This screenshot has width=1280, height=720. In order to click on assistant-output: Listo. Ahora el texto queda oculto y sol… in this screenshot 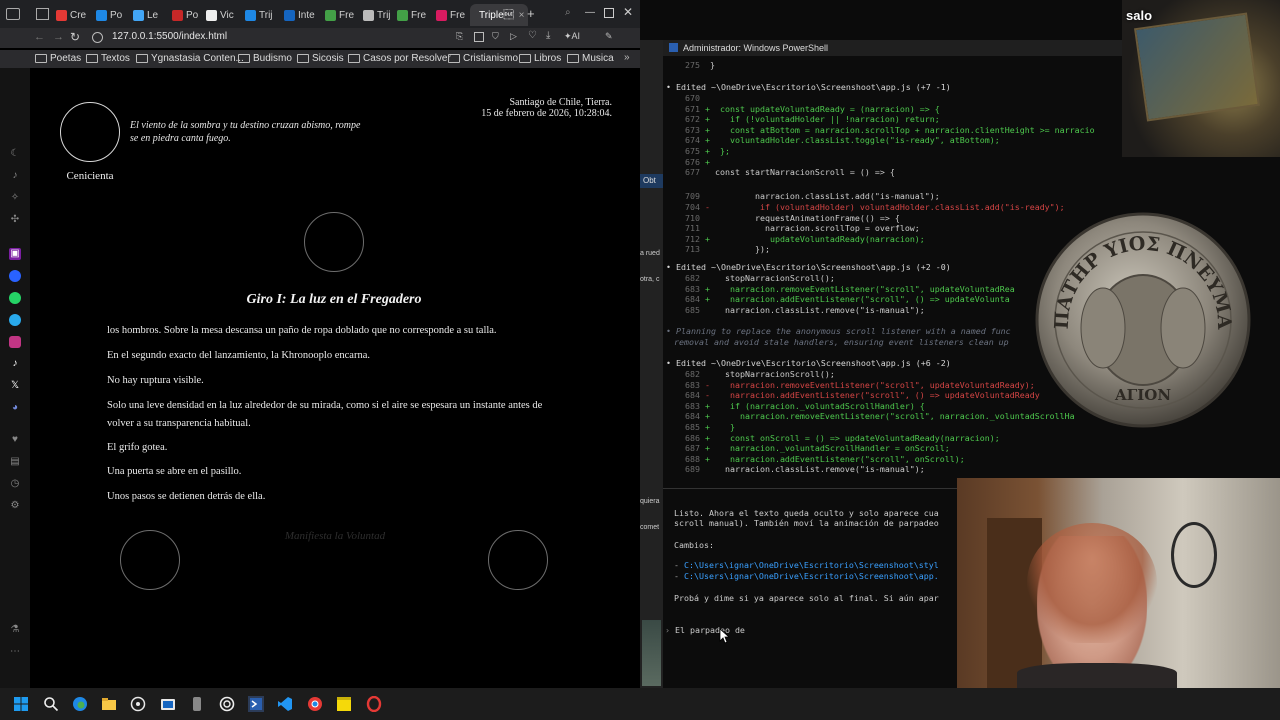, I will do `click(811, 589)`.